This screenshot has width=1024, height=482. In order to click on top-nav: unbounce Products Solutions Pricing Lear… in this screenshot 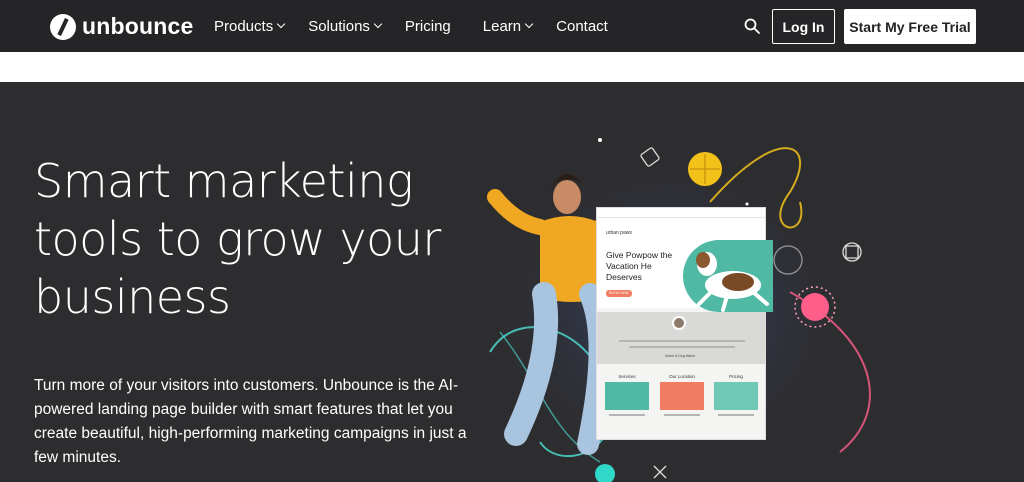, I will do `click(512, 26)`.